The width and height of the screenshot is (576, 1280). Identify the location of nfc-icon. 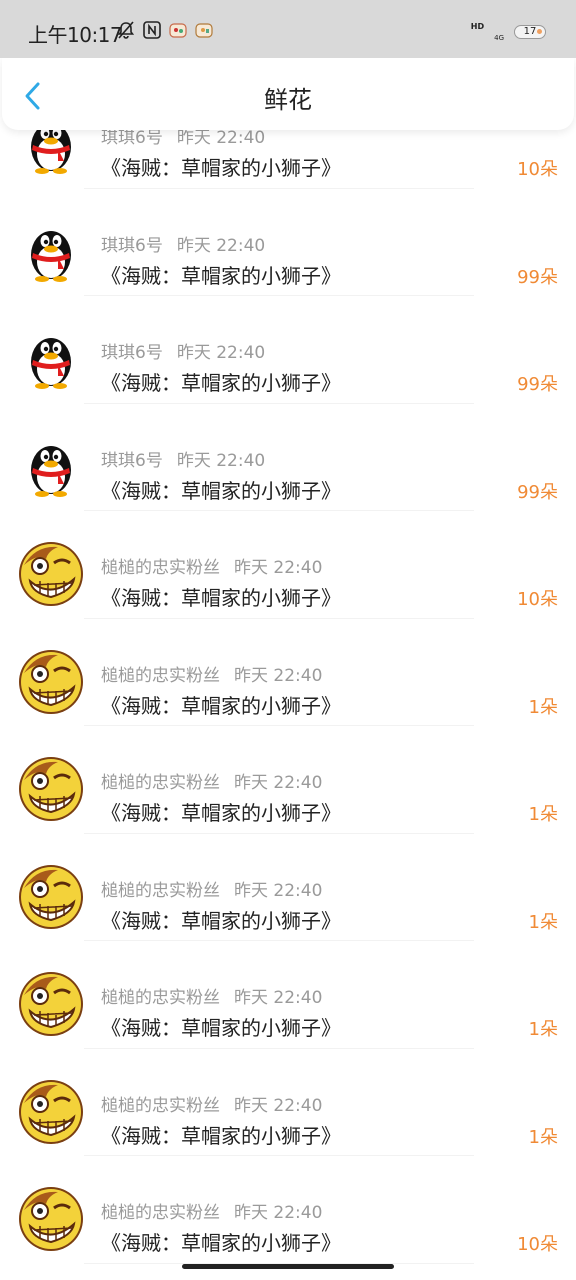
(152, 32).